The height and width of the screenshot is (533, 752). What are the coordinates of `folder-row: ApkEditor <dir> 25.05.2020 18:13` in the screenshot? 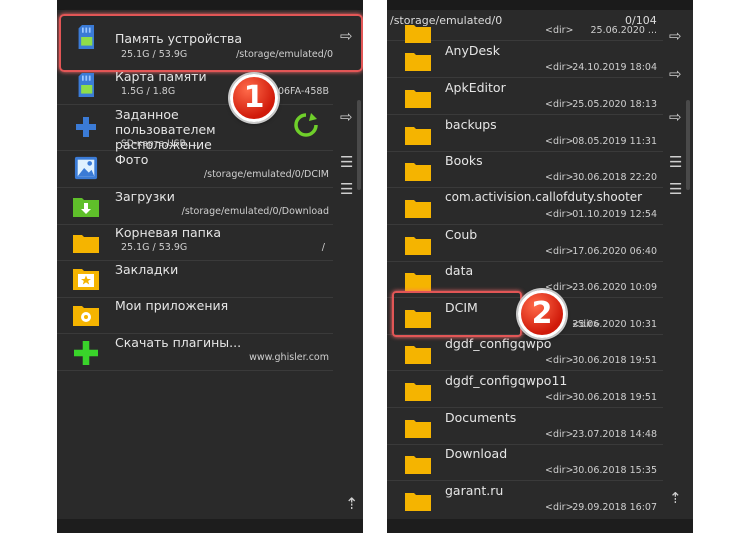 It's located at (525, 96).